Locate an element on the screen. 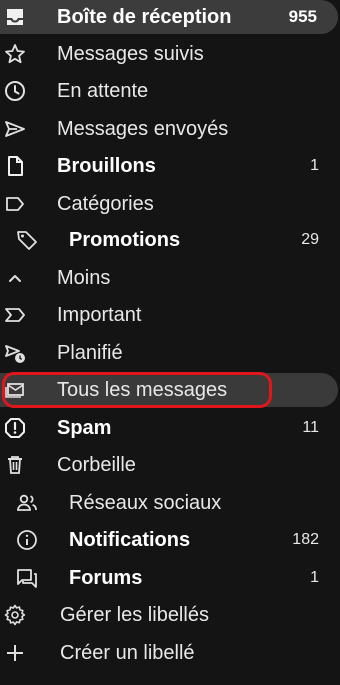 This screenshot has height=685, width=340. forum-icon is located at coordinates (27, 578).